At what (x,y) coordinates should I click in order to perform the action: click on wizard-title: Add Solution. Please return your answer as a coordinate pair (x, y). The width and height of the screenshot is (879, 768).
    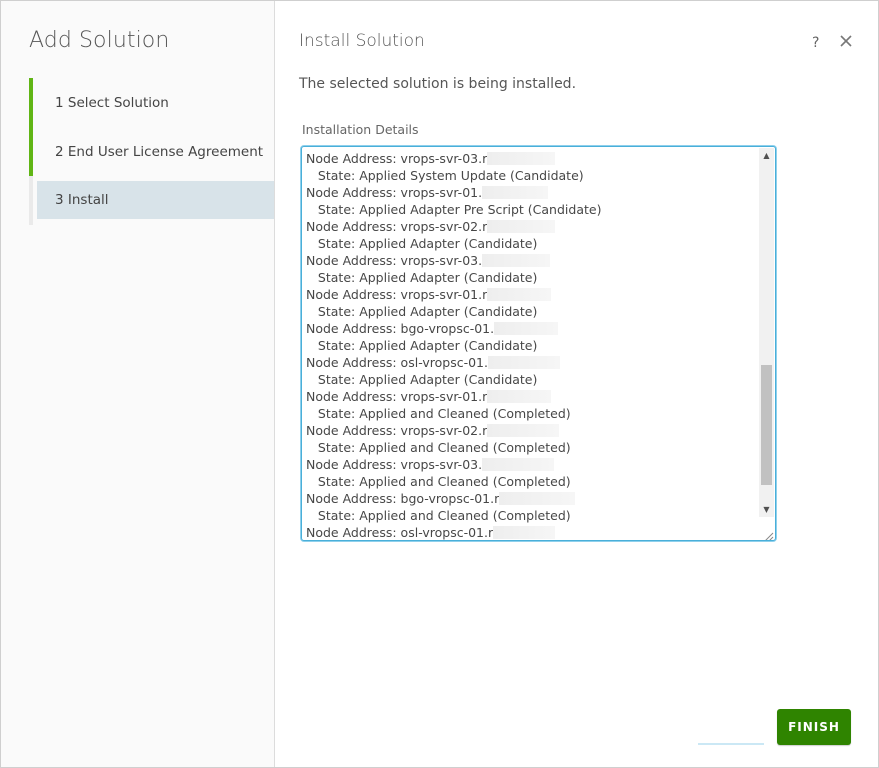
    Looking at the image, I should click on (99, 40).